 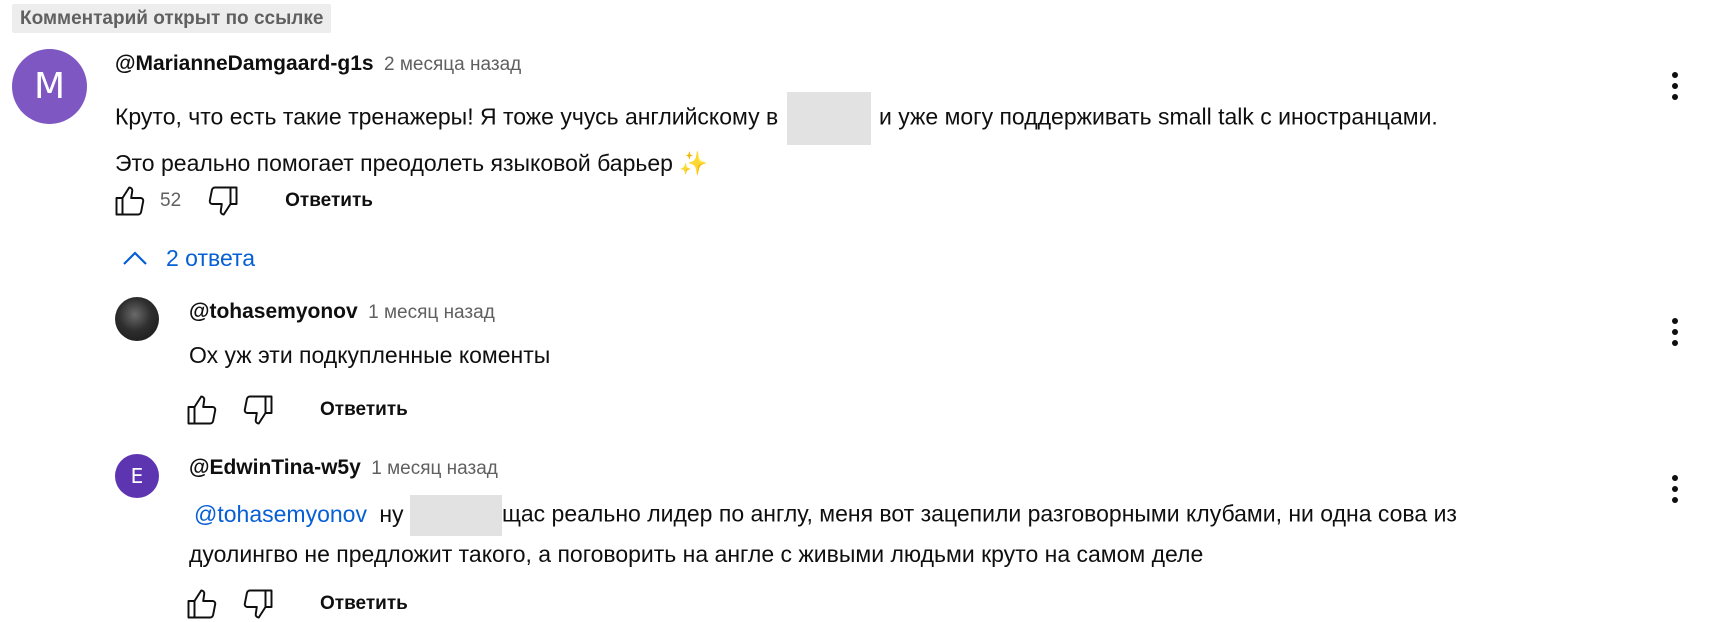 I want to click on comment-actions: 52 Ответить, so click(x=242, y=201).